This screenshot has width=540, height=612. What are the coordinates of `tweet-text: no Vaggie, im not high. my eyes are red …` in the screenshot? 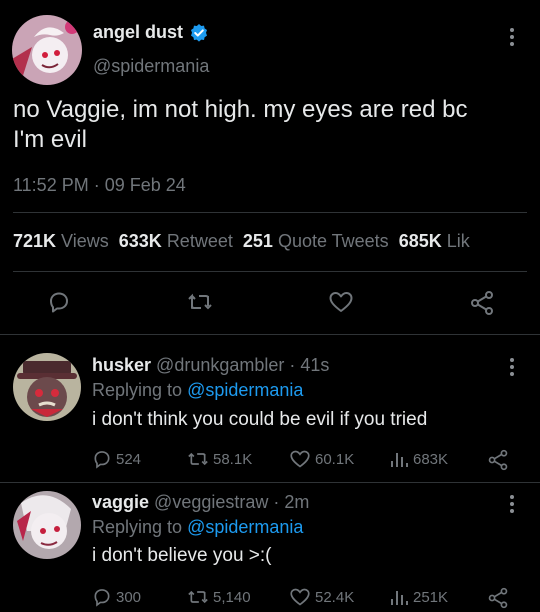 It's located at (273, 125).